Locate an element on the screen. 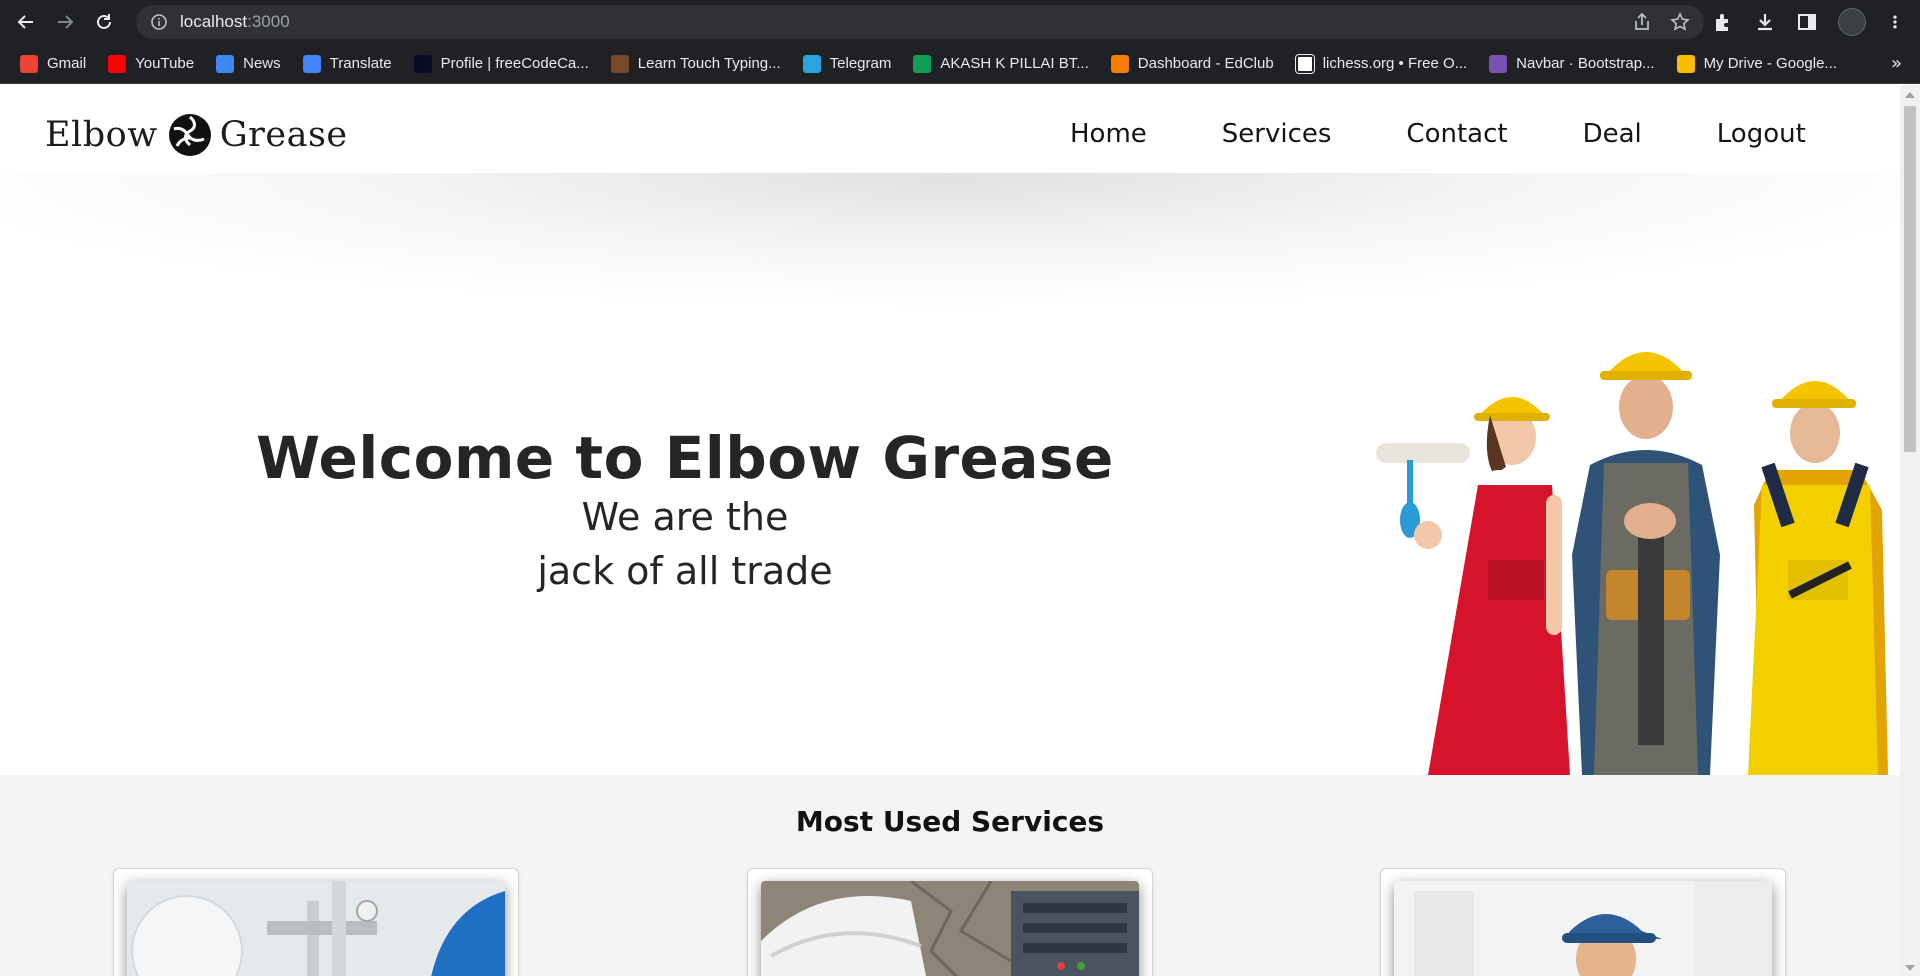  reload-icon is located at coordinates (104, 21).